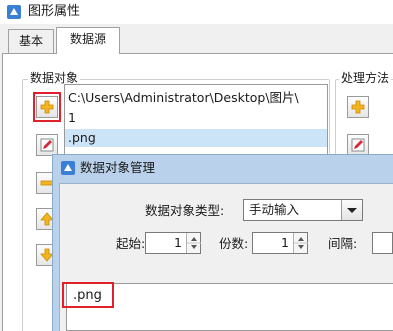 The height and width of the screenshot is (331, 393). I want to click on tab-data-source: 数据源, so click(88, 40).